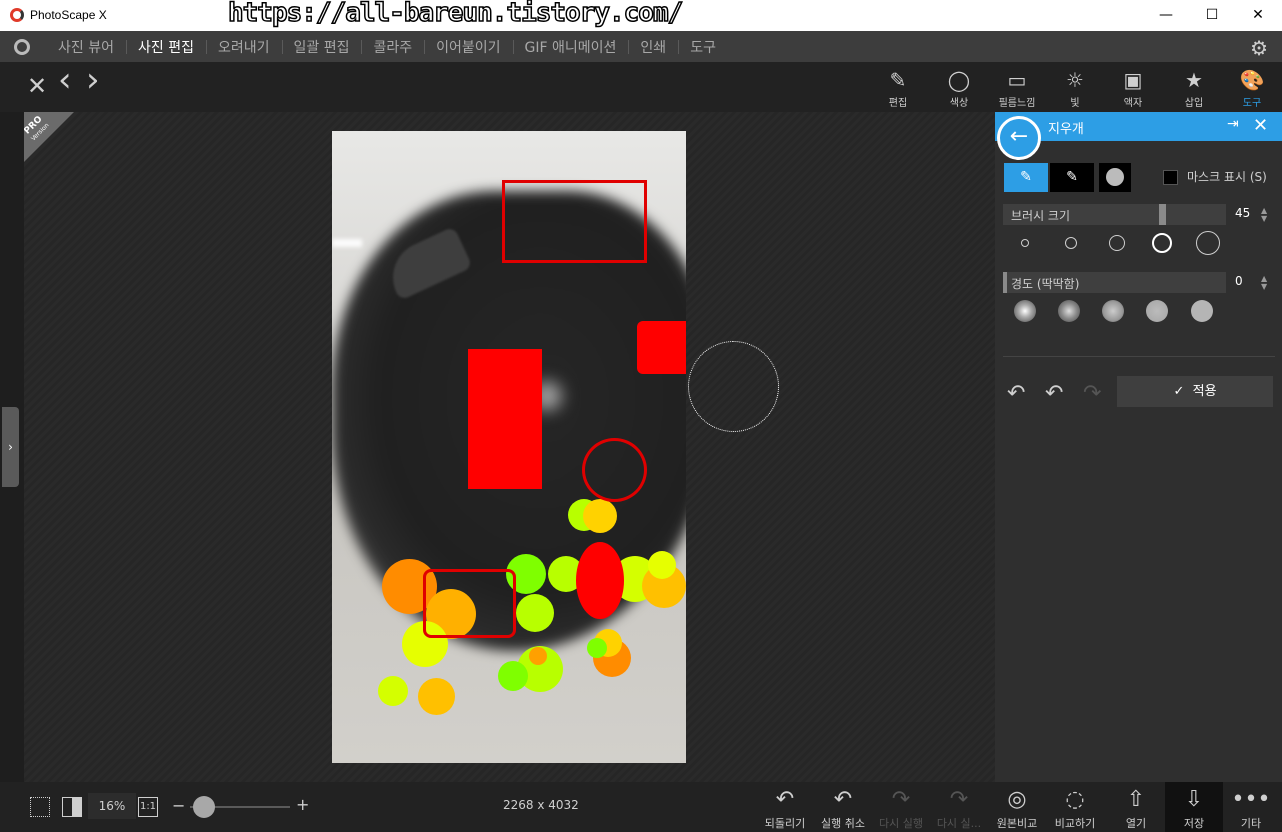  I want to click on actual-size-button: 1:1, so click(148, 807).